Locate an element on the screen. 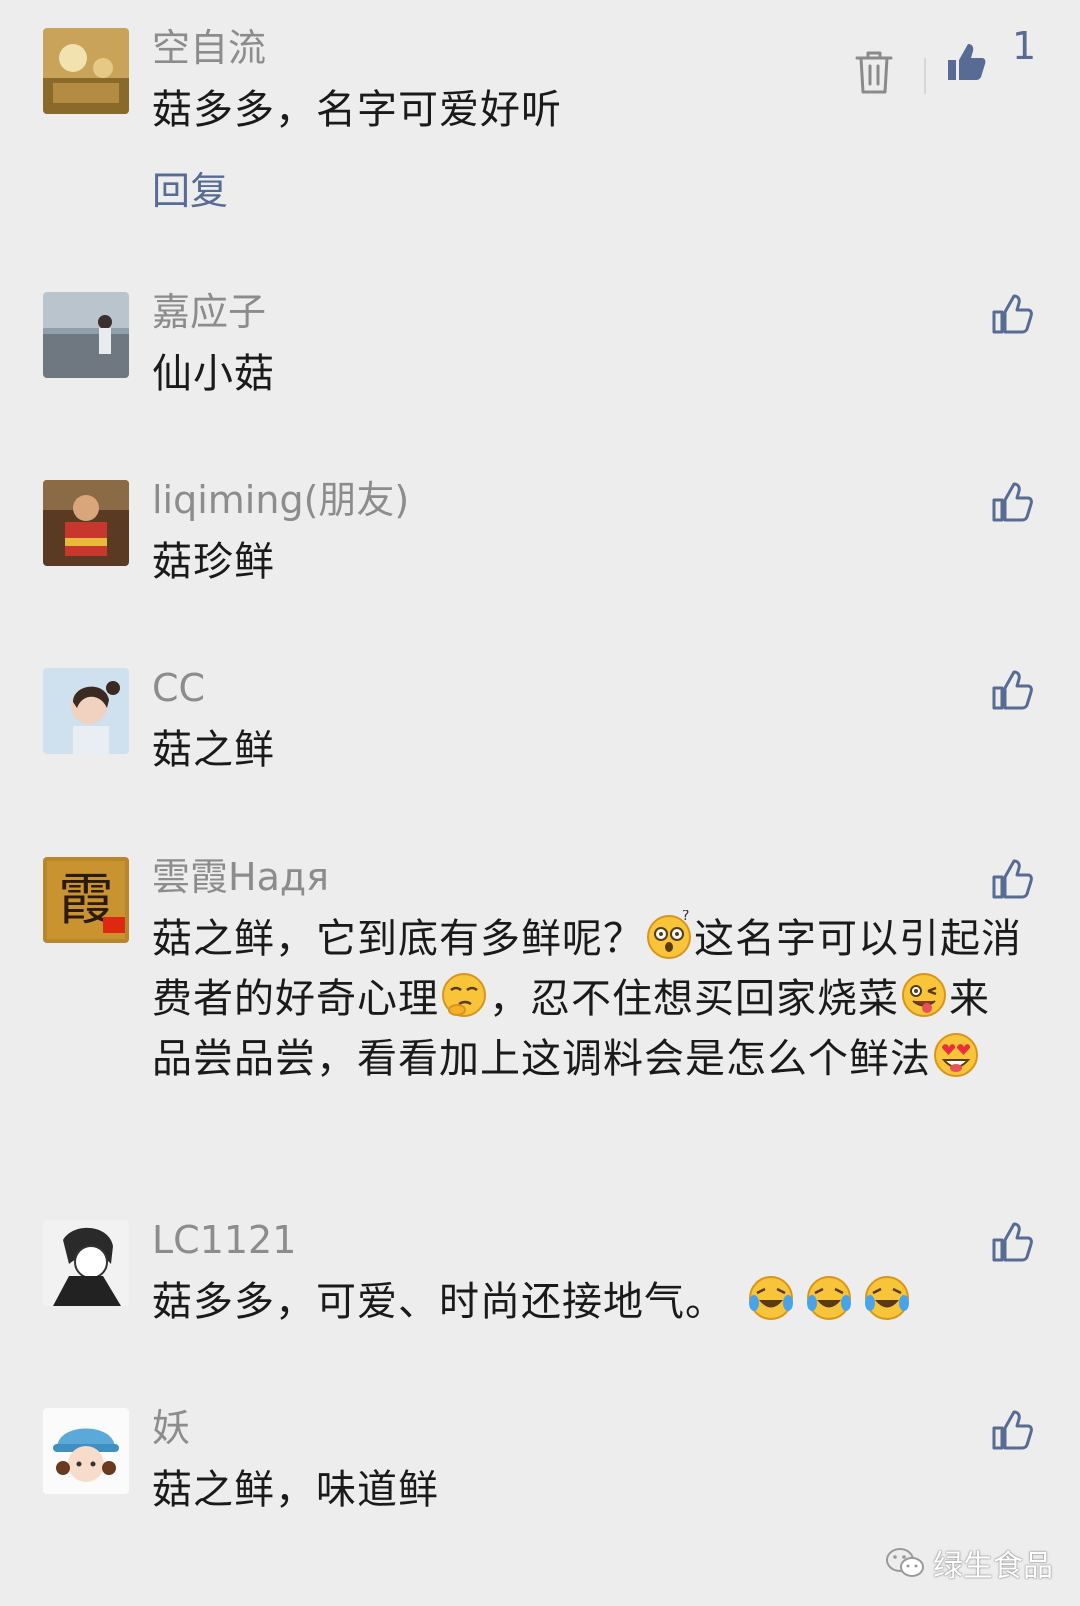 This screenshot has width=1080, height=1606. comment-author: LC1121 is located at coordinates (224, 1240).